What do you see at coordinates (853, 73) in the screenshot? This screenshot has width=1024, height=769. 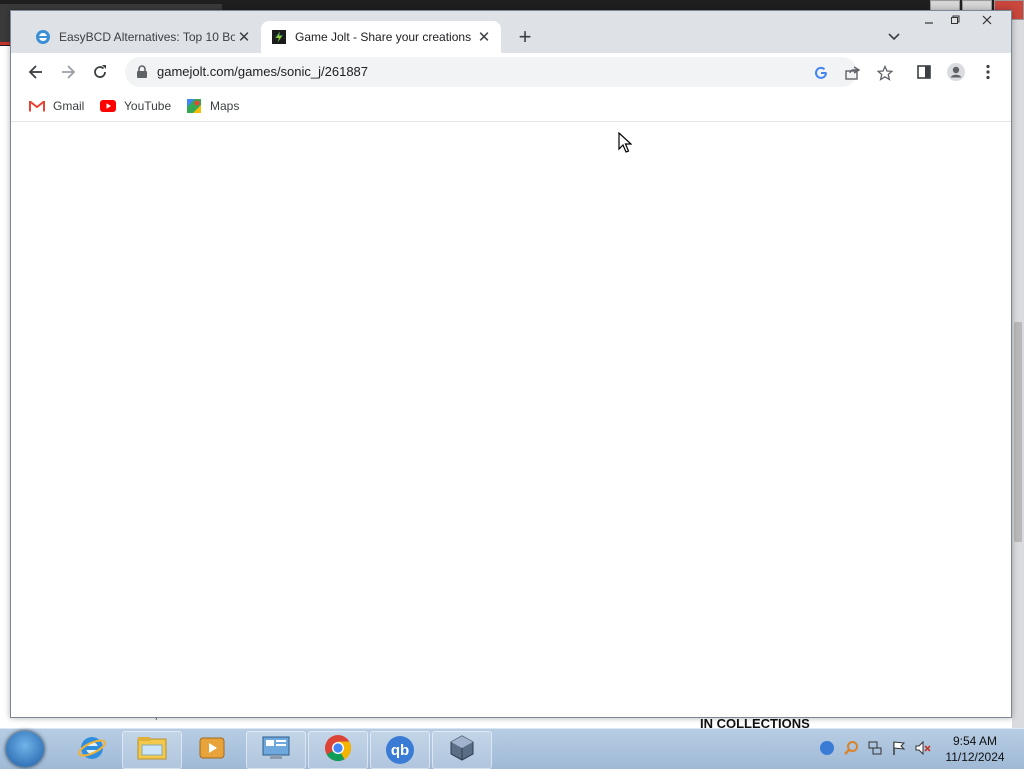 I see `share-icon` at bounding box center [853, 73].